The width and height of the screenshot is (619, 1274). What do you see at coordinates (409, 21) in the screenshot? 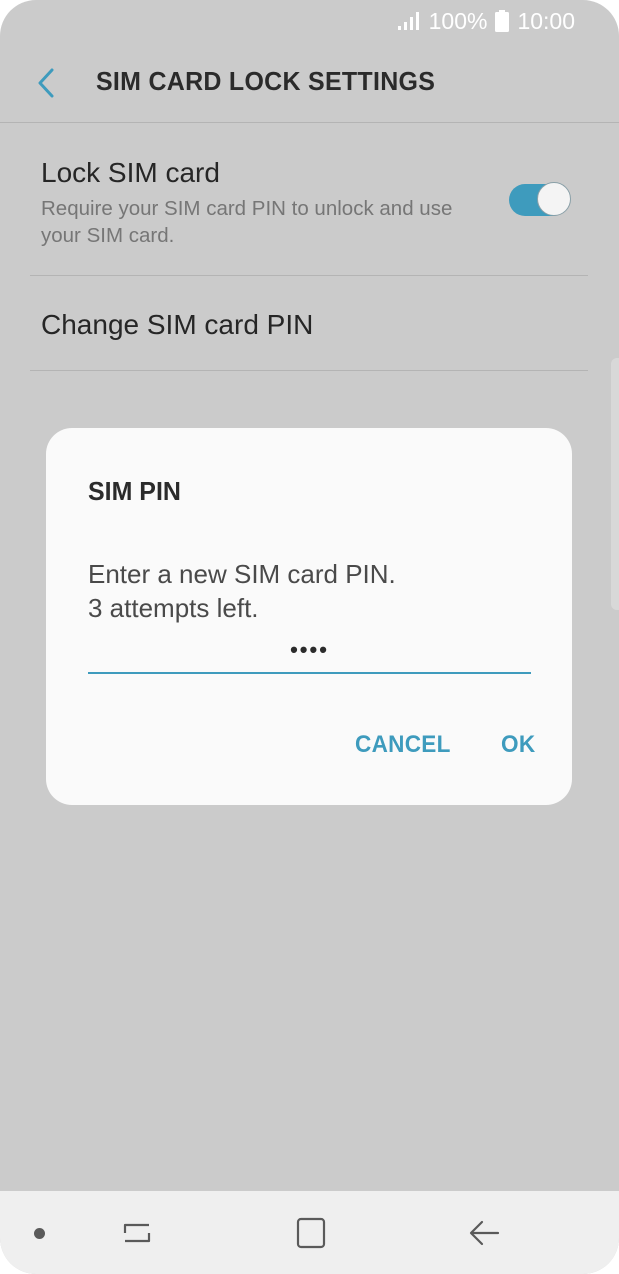
I see `signal-icon` at bounding box center [409, 21].